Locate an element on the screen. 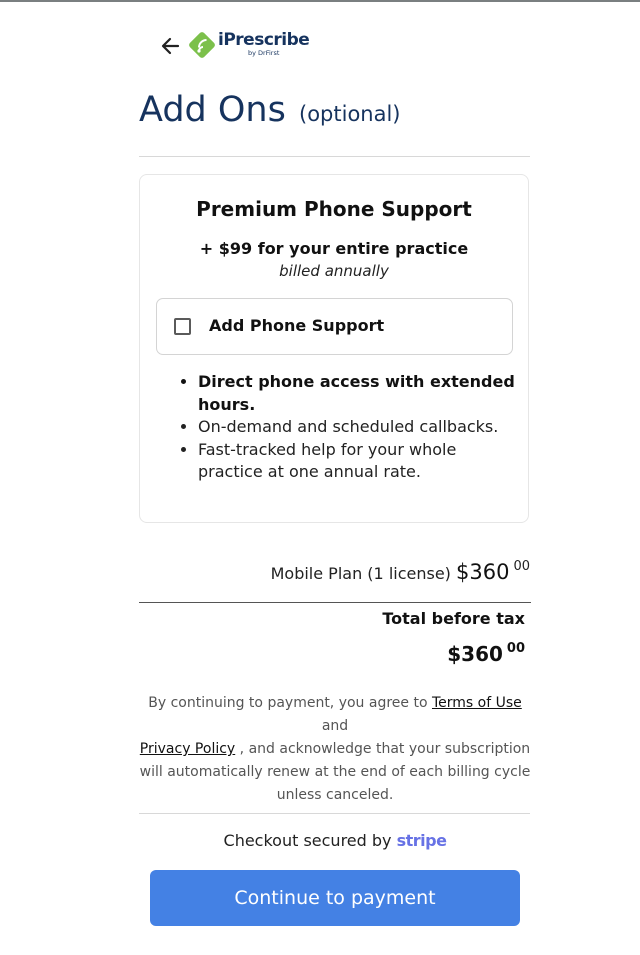 Image resolution: width=640 pixels, height=955 pixels. arrow-left-icon is located at coordinates (170, 46).